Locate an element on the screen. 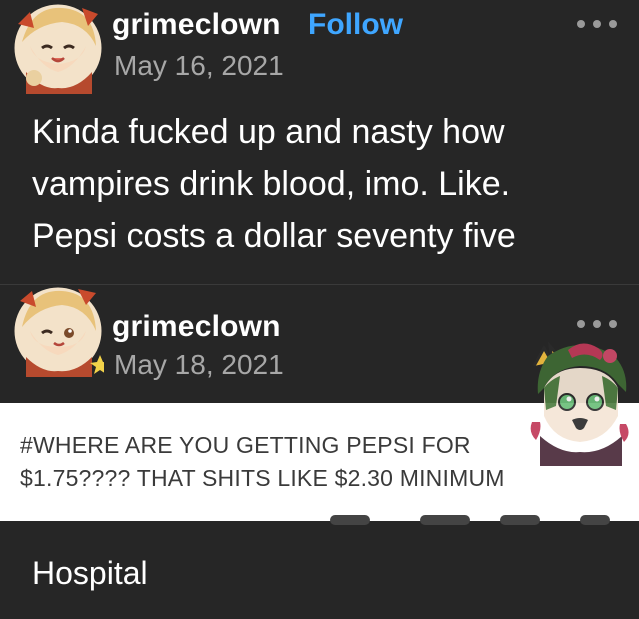 The height and width of the screenshot is (619, 639). post2-date: May 18, 2021 is located at coordinates (199, 364).